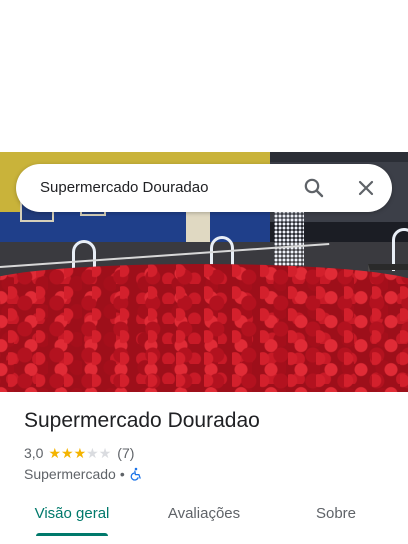 This screenshot has height=544, width=408. Describe the element at coordinates (136, 474) in the screenshot. I see `wheelchair-icon` at that location.